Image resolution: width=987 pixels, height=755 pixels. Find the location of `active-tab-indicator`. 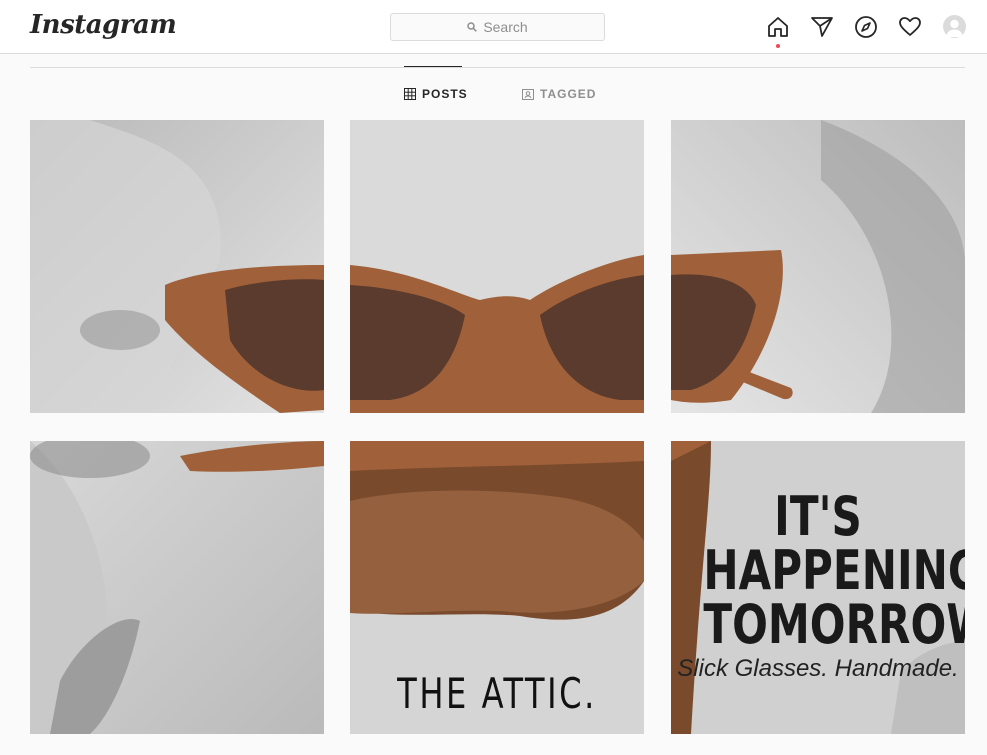

active-tab-indicator is located at coordinates (433, 66).